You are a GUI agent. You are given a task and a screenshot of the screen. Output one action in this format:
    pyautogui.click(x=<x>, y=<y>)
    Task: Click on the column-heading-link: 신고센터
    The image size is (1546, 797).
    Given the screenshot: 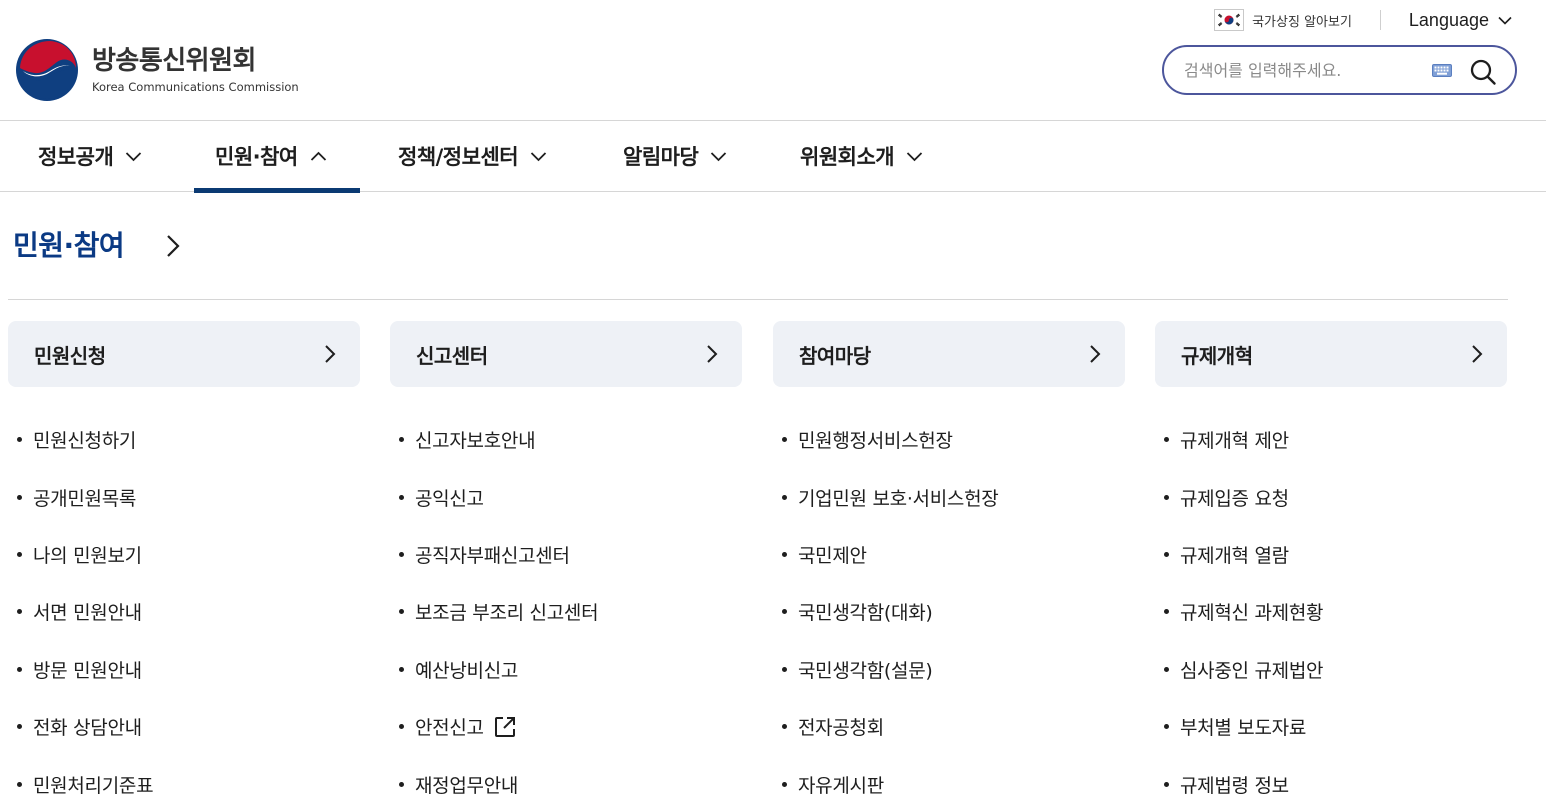 What is the action you would take?
    pyautogui.click(x=566, y=354)
    